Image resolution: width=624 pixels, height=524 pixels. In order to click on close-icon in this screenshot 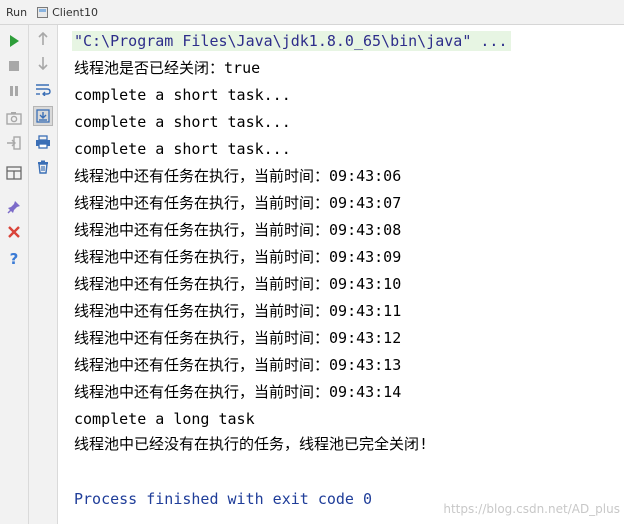, I will do `click(14, 232)`.